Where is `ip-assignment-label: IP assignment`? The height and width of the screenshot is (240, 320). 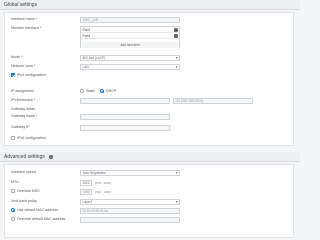 ip-assignment-label: IP assignment is located at coordinates (22, 91).